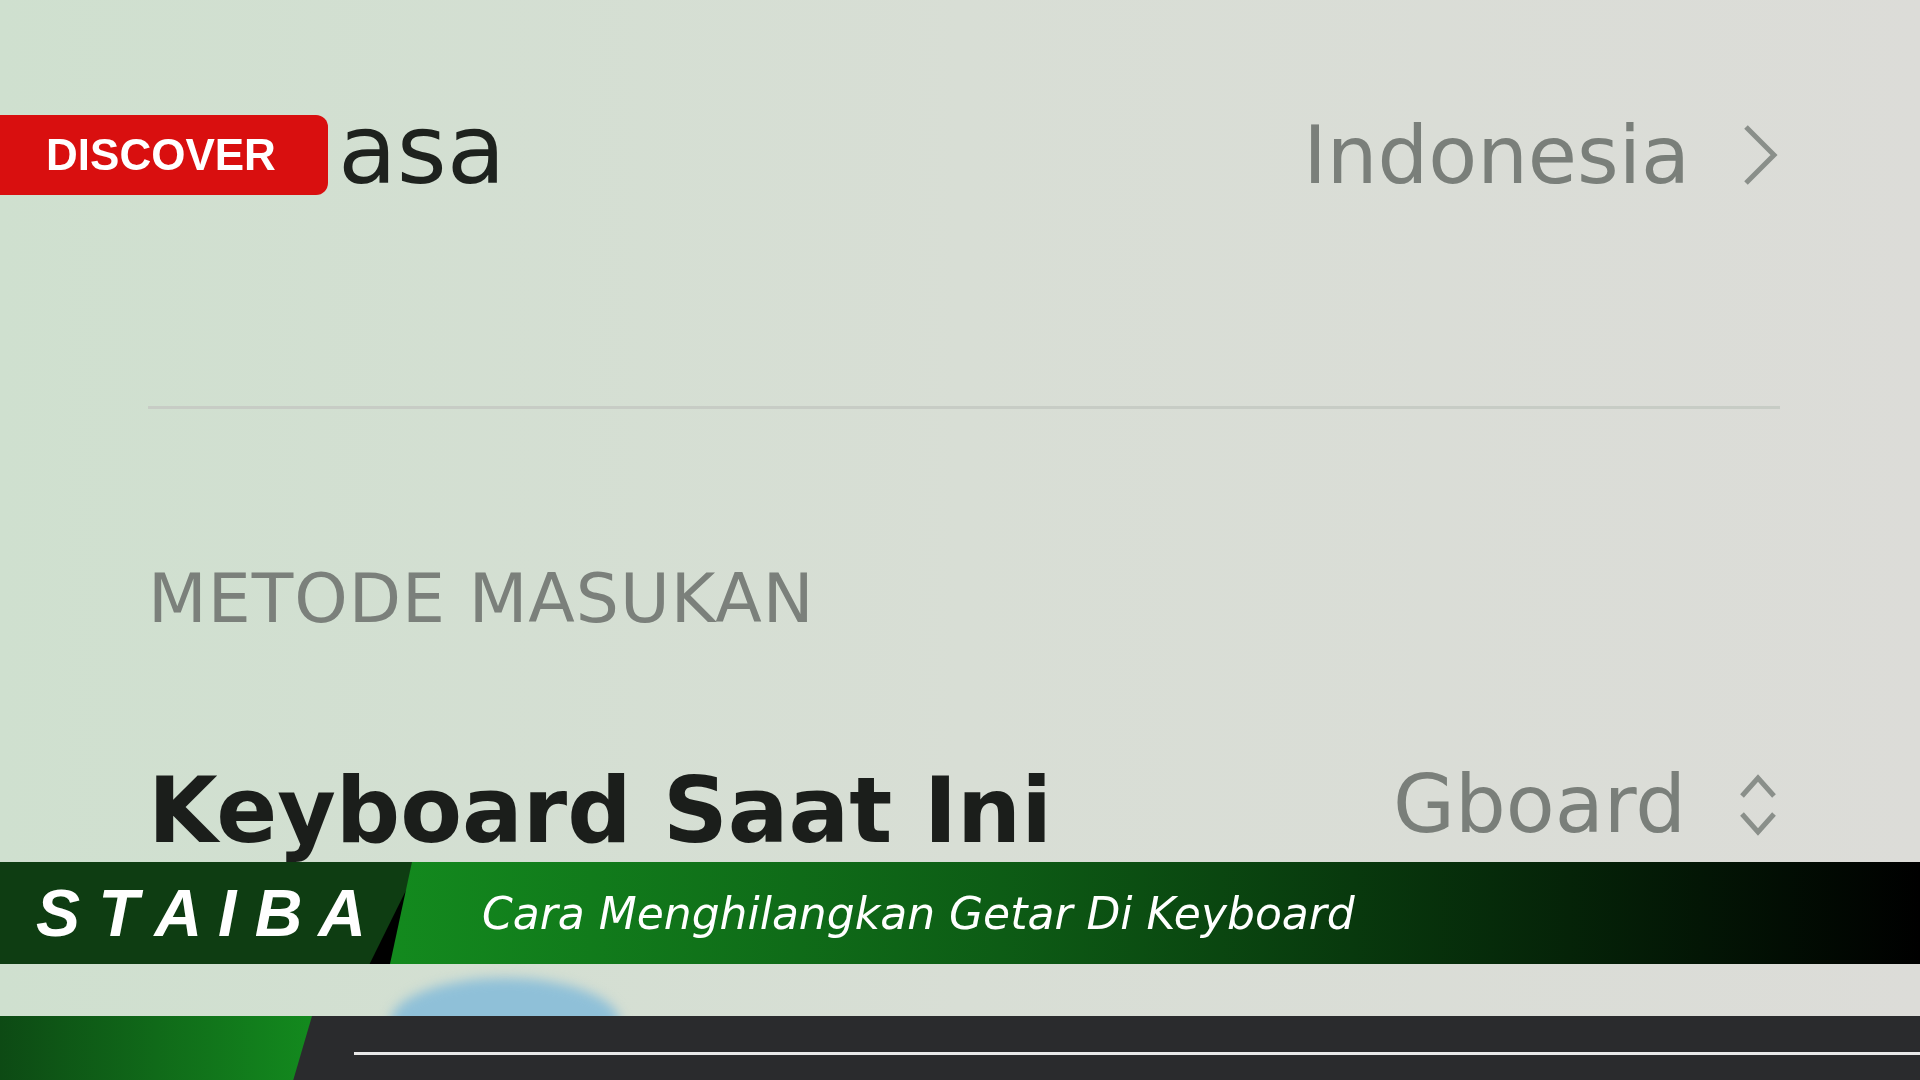 The height and width of the screenshot is (1080, 1920). Describe the element at coordinates (164, 155) in the screenshot. I see `category-badge: DISCOVER` at that location.